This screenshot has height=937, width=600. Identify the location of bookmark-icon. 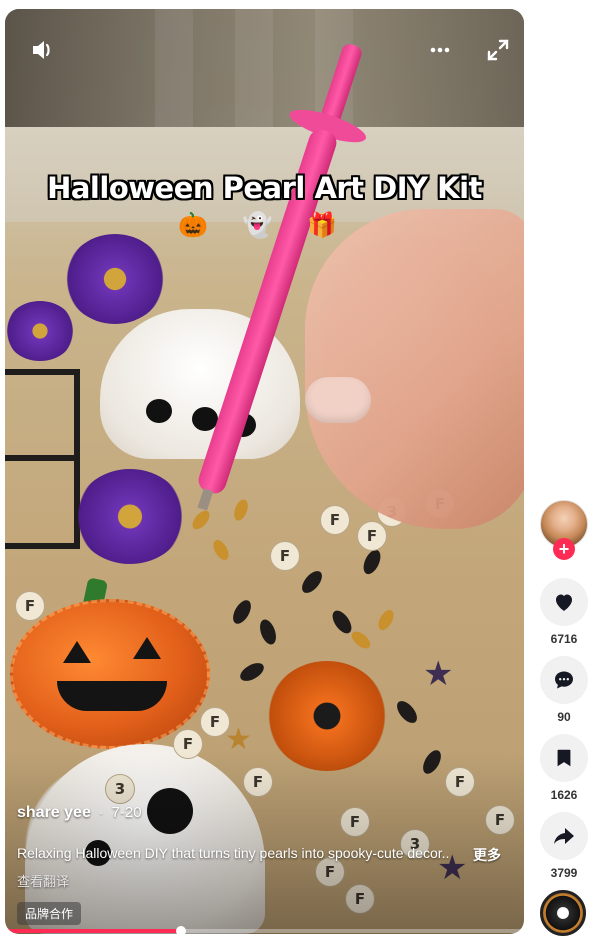
(564, 758).